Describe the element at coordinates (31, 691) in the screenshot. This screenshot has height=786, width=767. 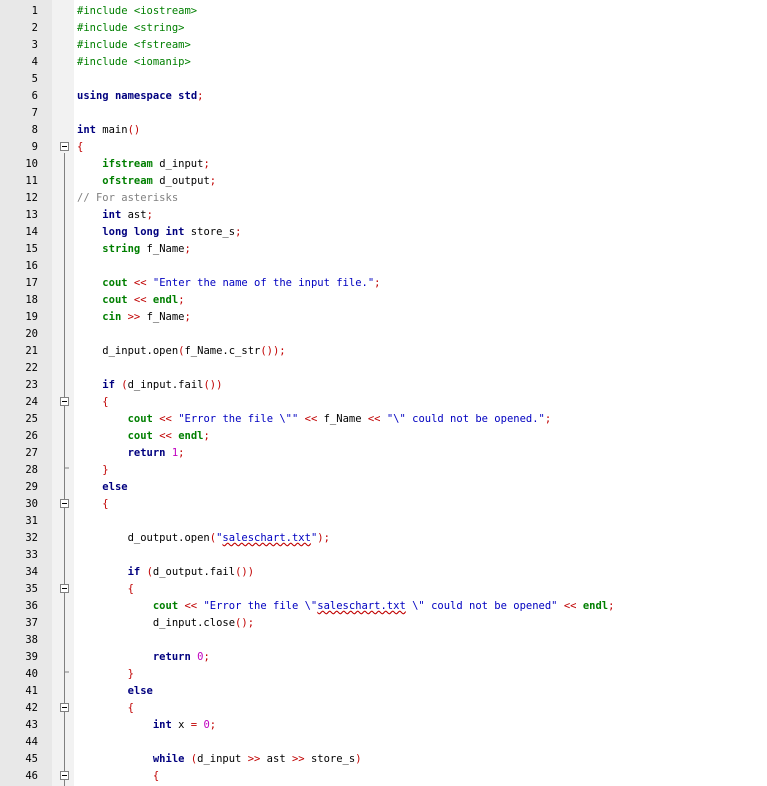
I see `line-number: 41` at that location.